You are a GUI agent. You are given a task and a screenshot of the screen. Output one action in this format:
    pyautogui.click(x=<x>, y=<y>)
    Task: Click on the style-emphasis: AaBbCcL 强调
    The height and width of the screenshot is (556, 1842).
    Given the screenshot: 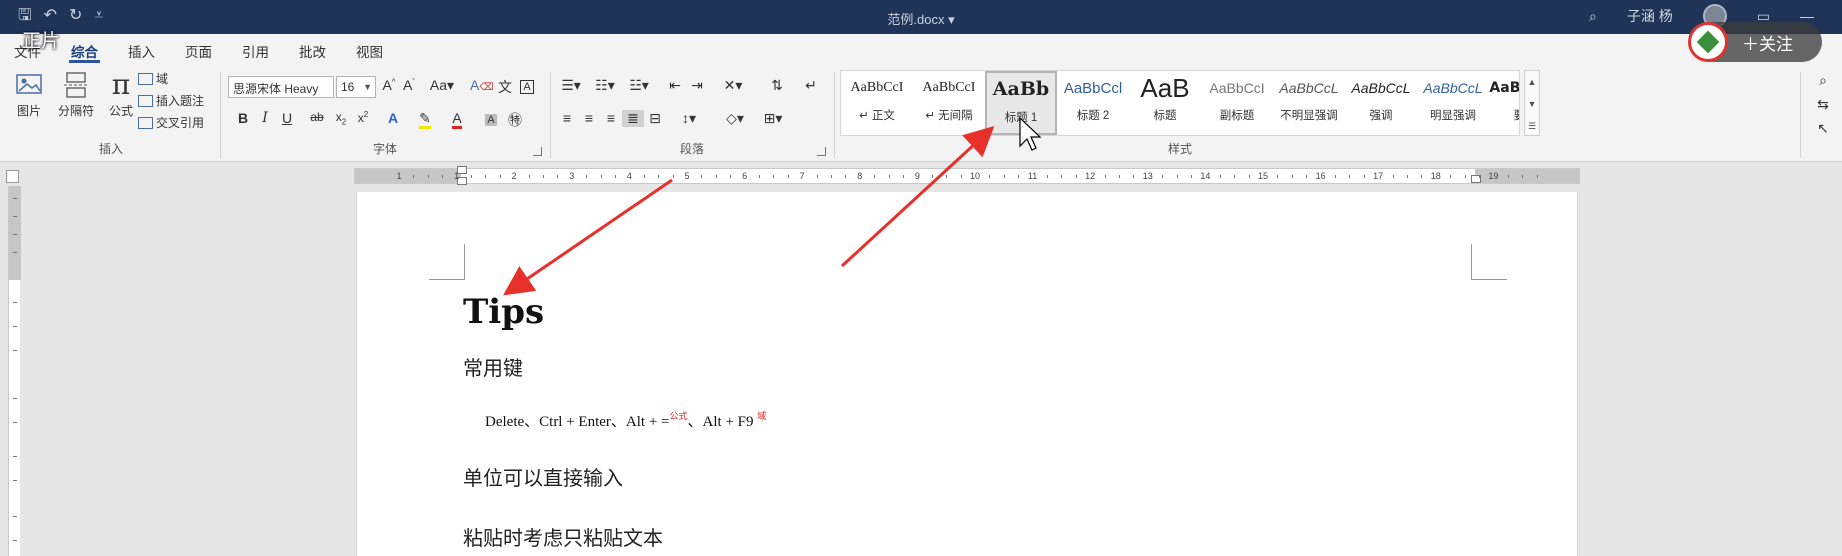 What is the action you would take?
    pyautogui.click(x=1381, y=103)
    